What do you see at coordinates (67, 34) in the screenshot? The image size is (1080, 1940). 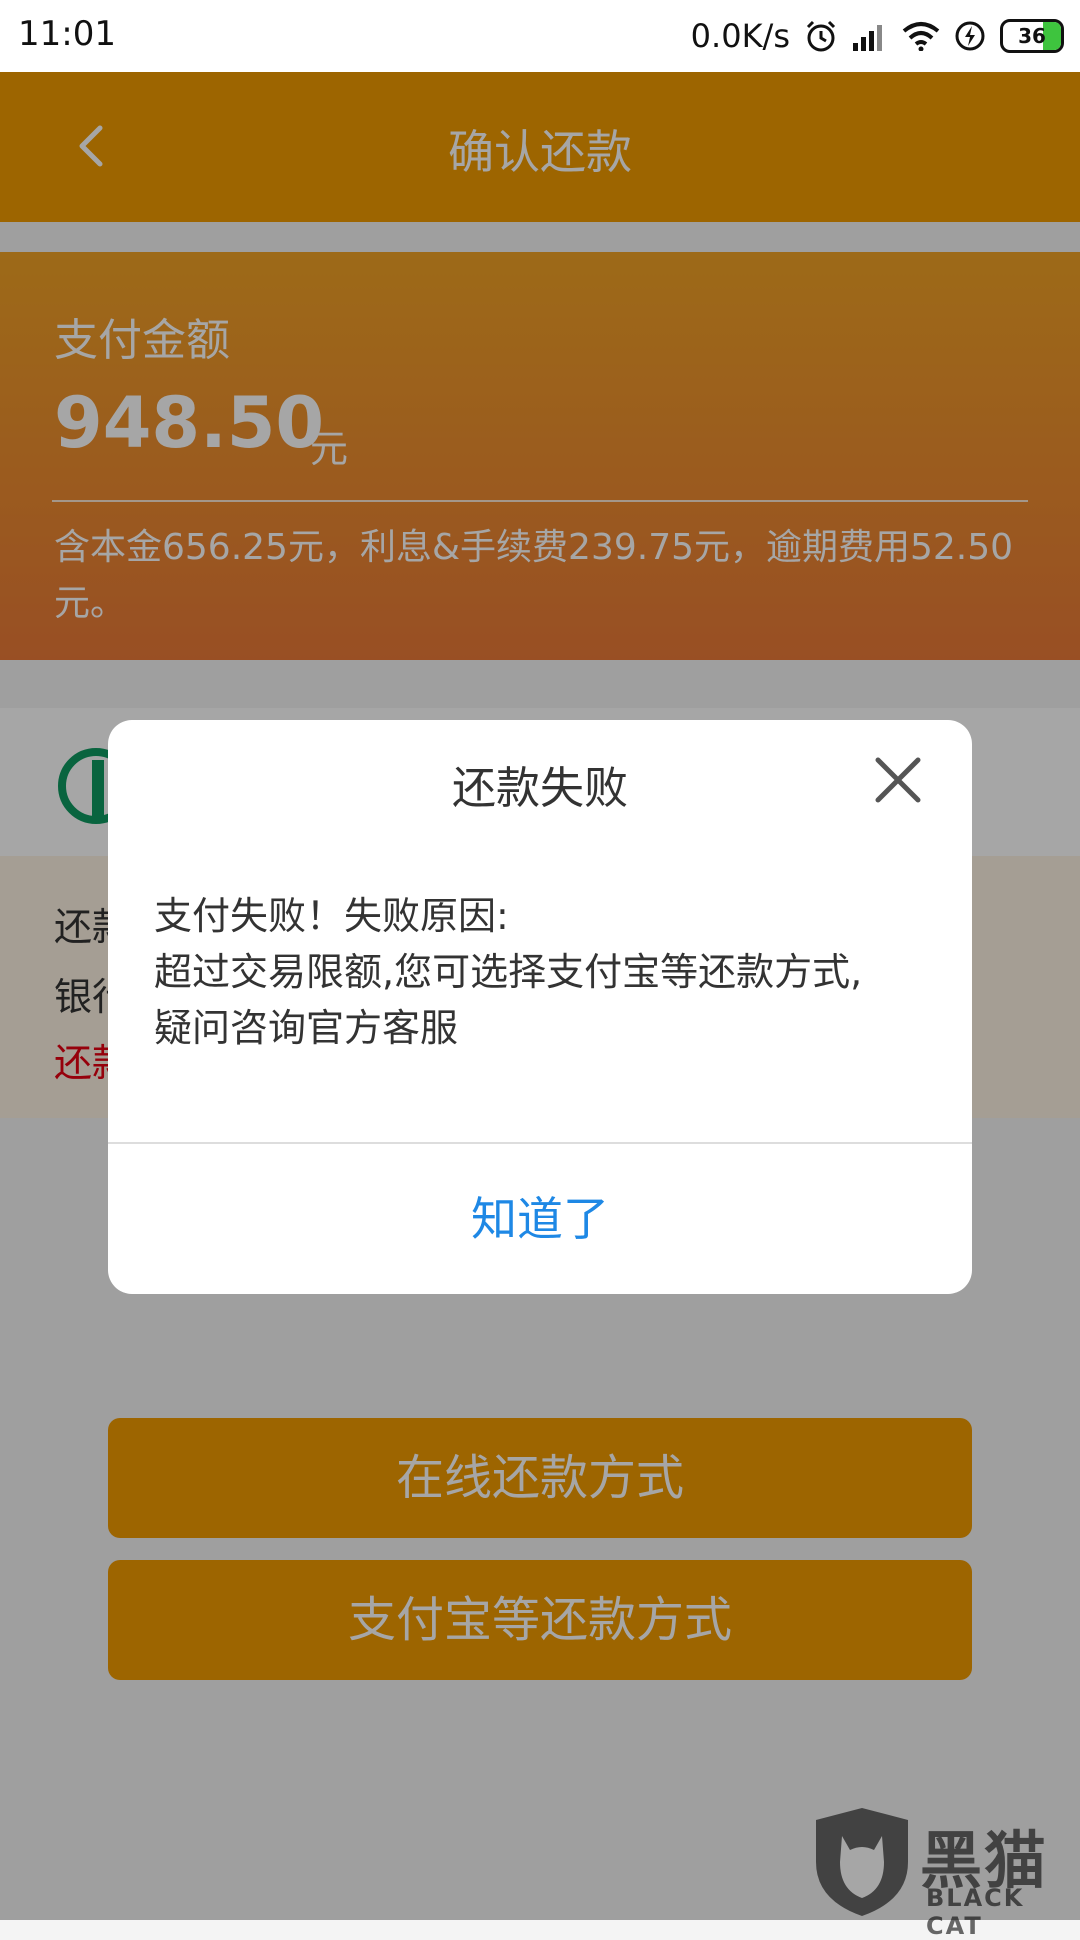 I see `status-time: 11:01` at bounding box center [67, 34].